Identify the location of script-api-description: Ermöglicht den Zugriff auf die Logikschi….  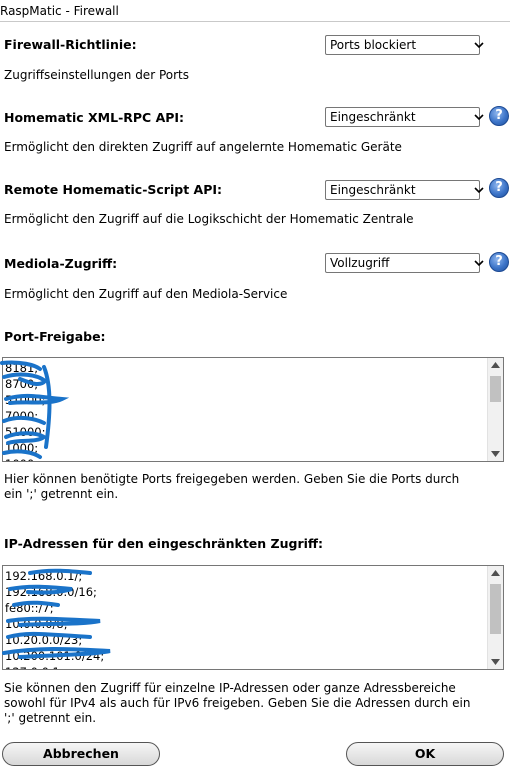
(209, 219).